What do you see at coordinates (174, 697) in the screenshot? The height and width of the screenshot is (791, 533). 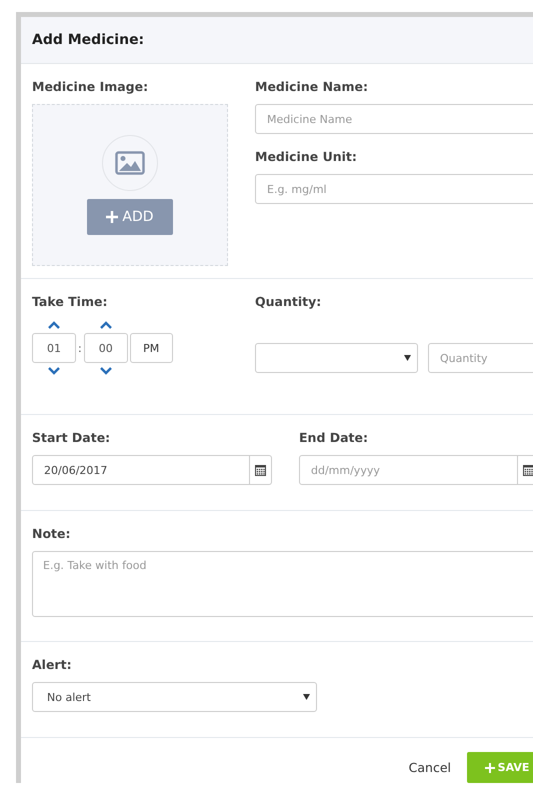 I see `alert-select: No alert` at bounding box center [174, 697].